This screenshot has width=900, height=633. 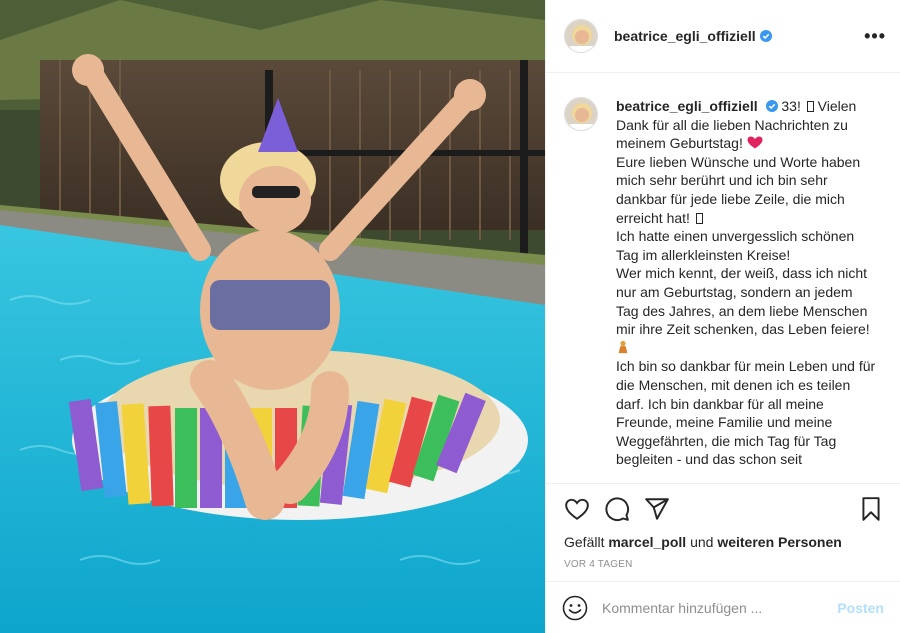 I want to click on caption-line-1: 33!, so click(x=791, y=106).